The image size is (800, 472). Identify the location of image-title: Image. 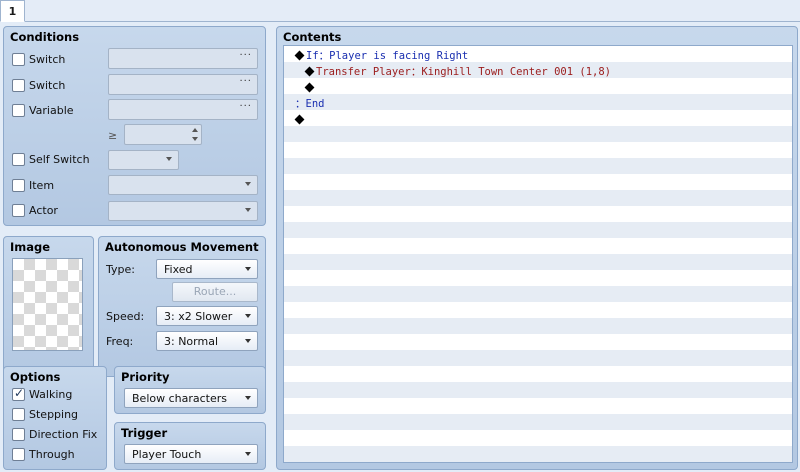
(30, 247).